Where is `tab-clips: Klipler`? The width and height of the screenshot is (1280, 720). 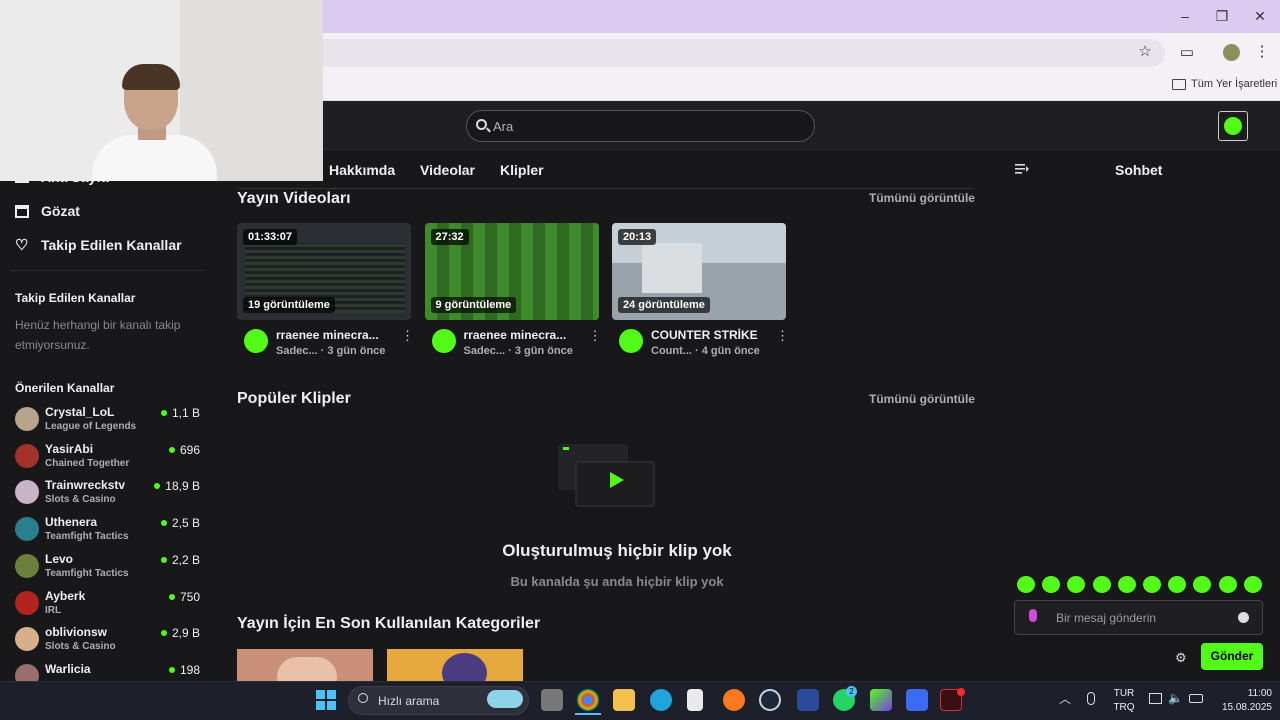 tab-clips: Klipler is located at coordinates (522, 170).